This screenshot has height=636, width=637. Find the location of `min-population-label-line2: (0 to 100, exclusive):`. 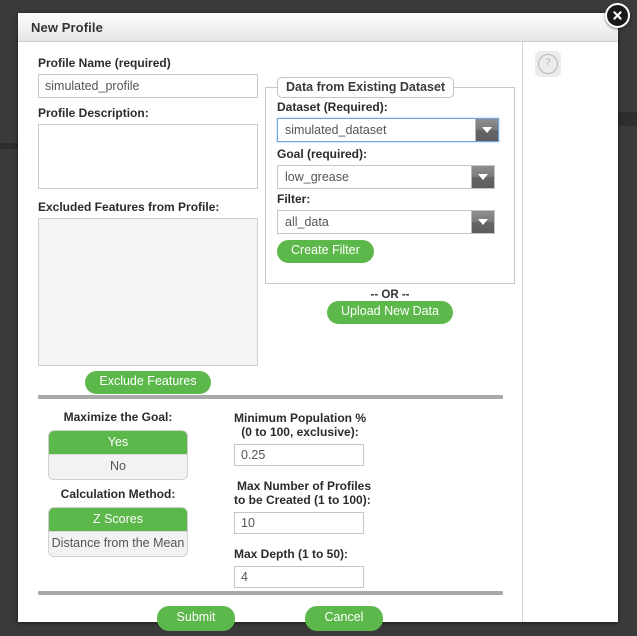

min-population-label-line2: (0 to 100, exclusive): is located at coordinates (300, 432).